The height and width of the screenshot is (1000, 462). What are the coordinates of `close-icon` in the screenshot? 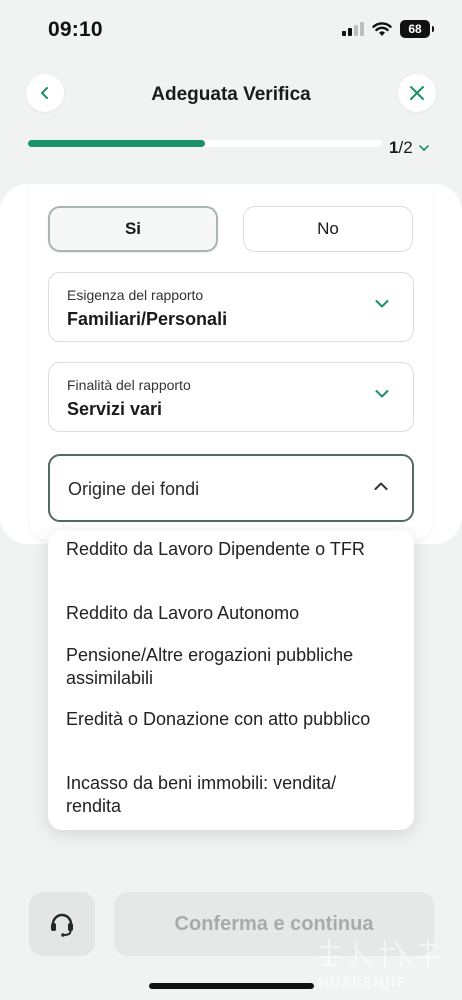 It's located at (417, 93).